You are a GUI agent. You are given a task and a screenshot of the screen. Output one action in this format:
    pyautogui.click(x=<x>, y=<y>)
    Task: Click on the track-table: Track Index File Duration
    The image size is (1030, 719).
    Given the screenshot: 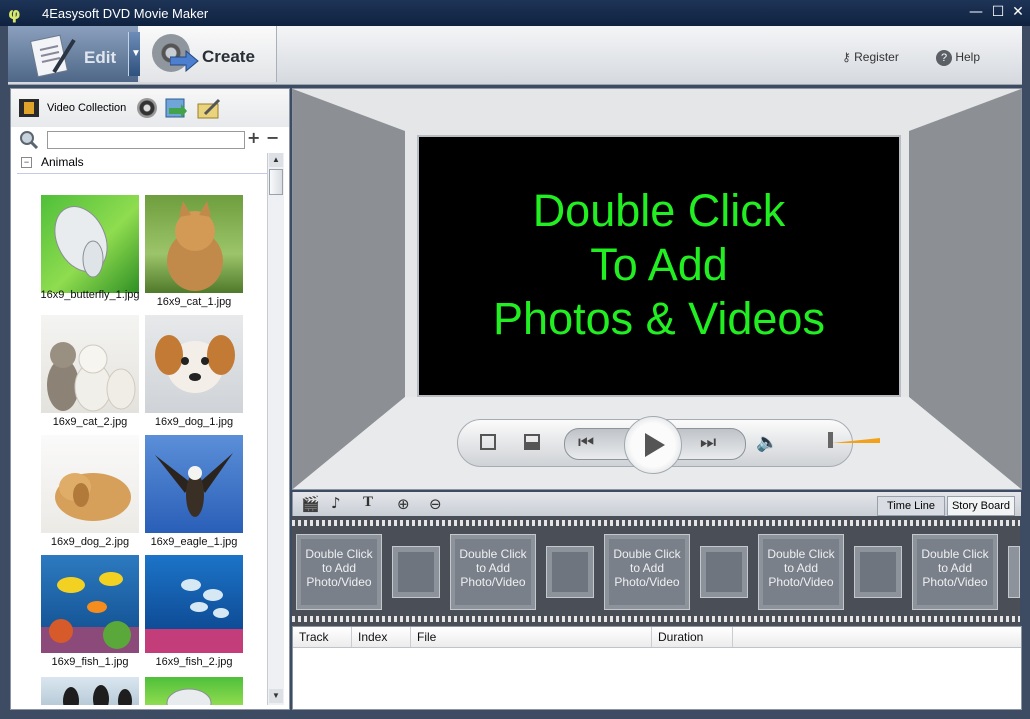 What is the action you would take?
    pyautogui.click(x=657, y=668)
    